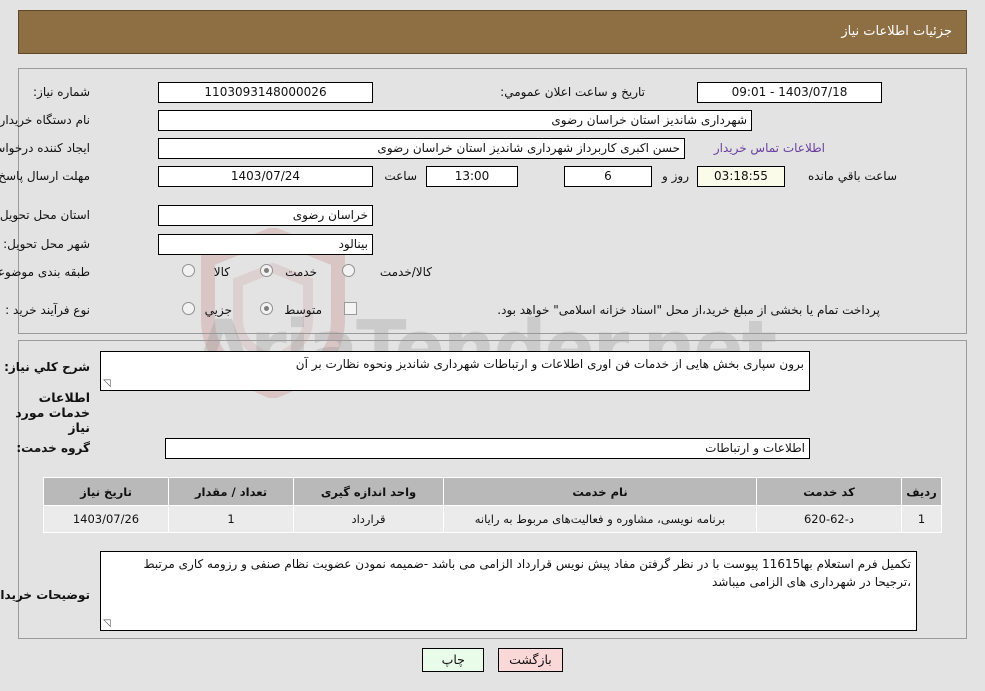  What do you see at coordinates (301, 272) in the screenshot?
I see `radio-khedmat-label: خدمت` at bounding box center [301, 272].